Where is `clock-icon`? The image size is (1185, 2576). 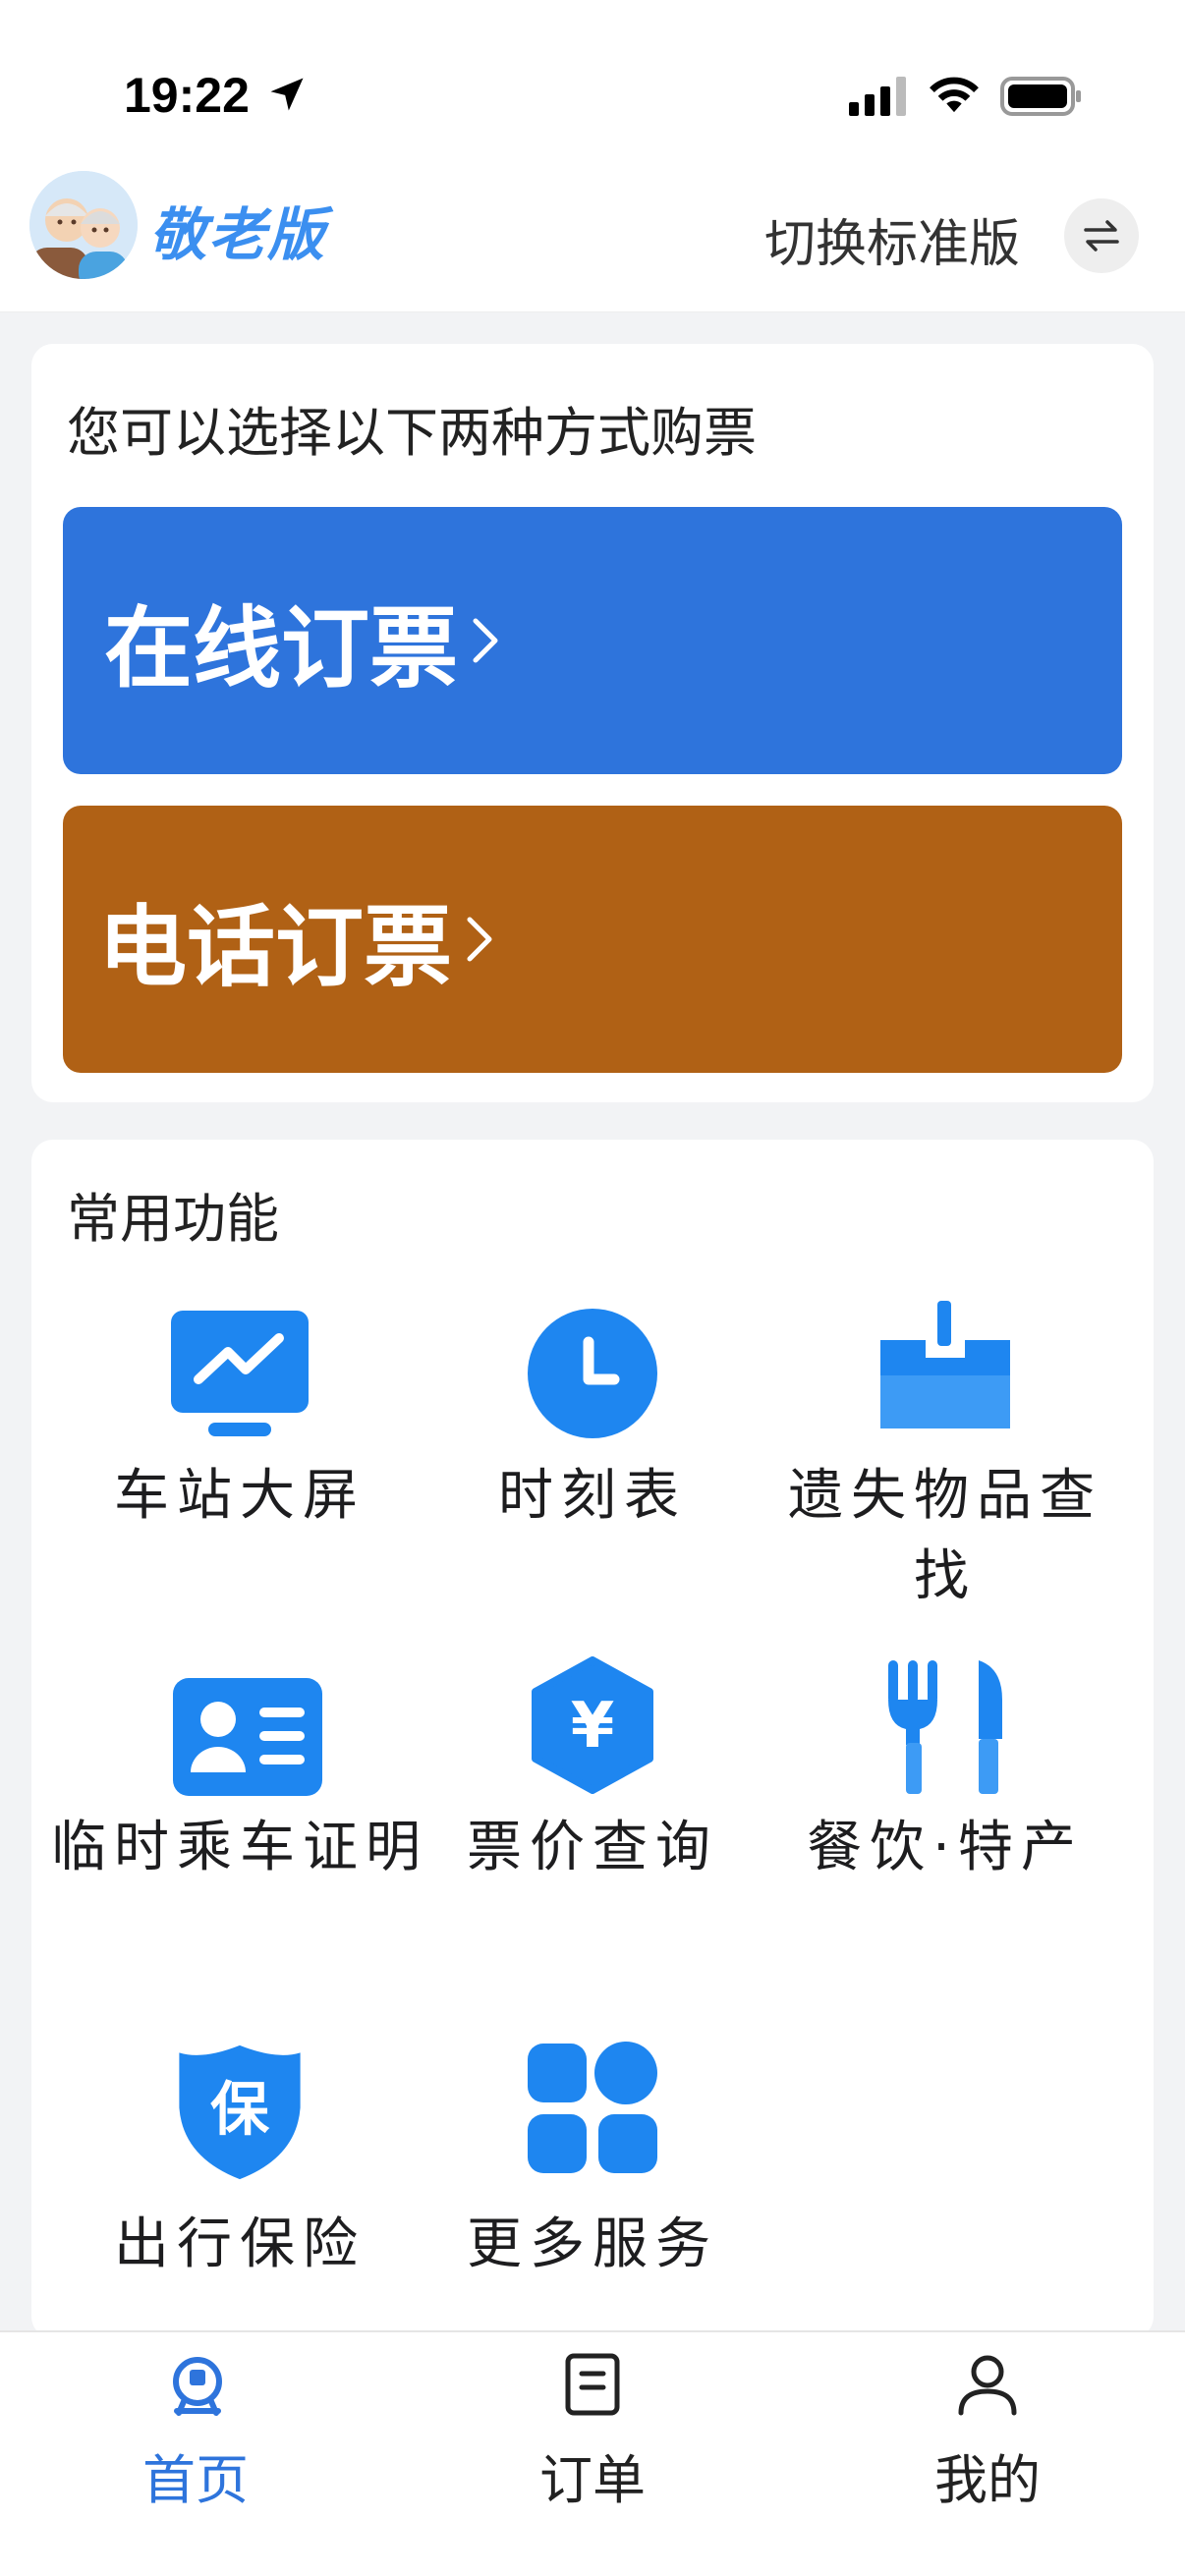
clock-icon is located at coordinates (592, 1373).